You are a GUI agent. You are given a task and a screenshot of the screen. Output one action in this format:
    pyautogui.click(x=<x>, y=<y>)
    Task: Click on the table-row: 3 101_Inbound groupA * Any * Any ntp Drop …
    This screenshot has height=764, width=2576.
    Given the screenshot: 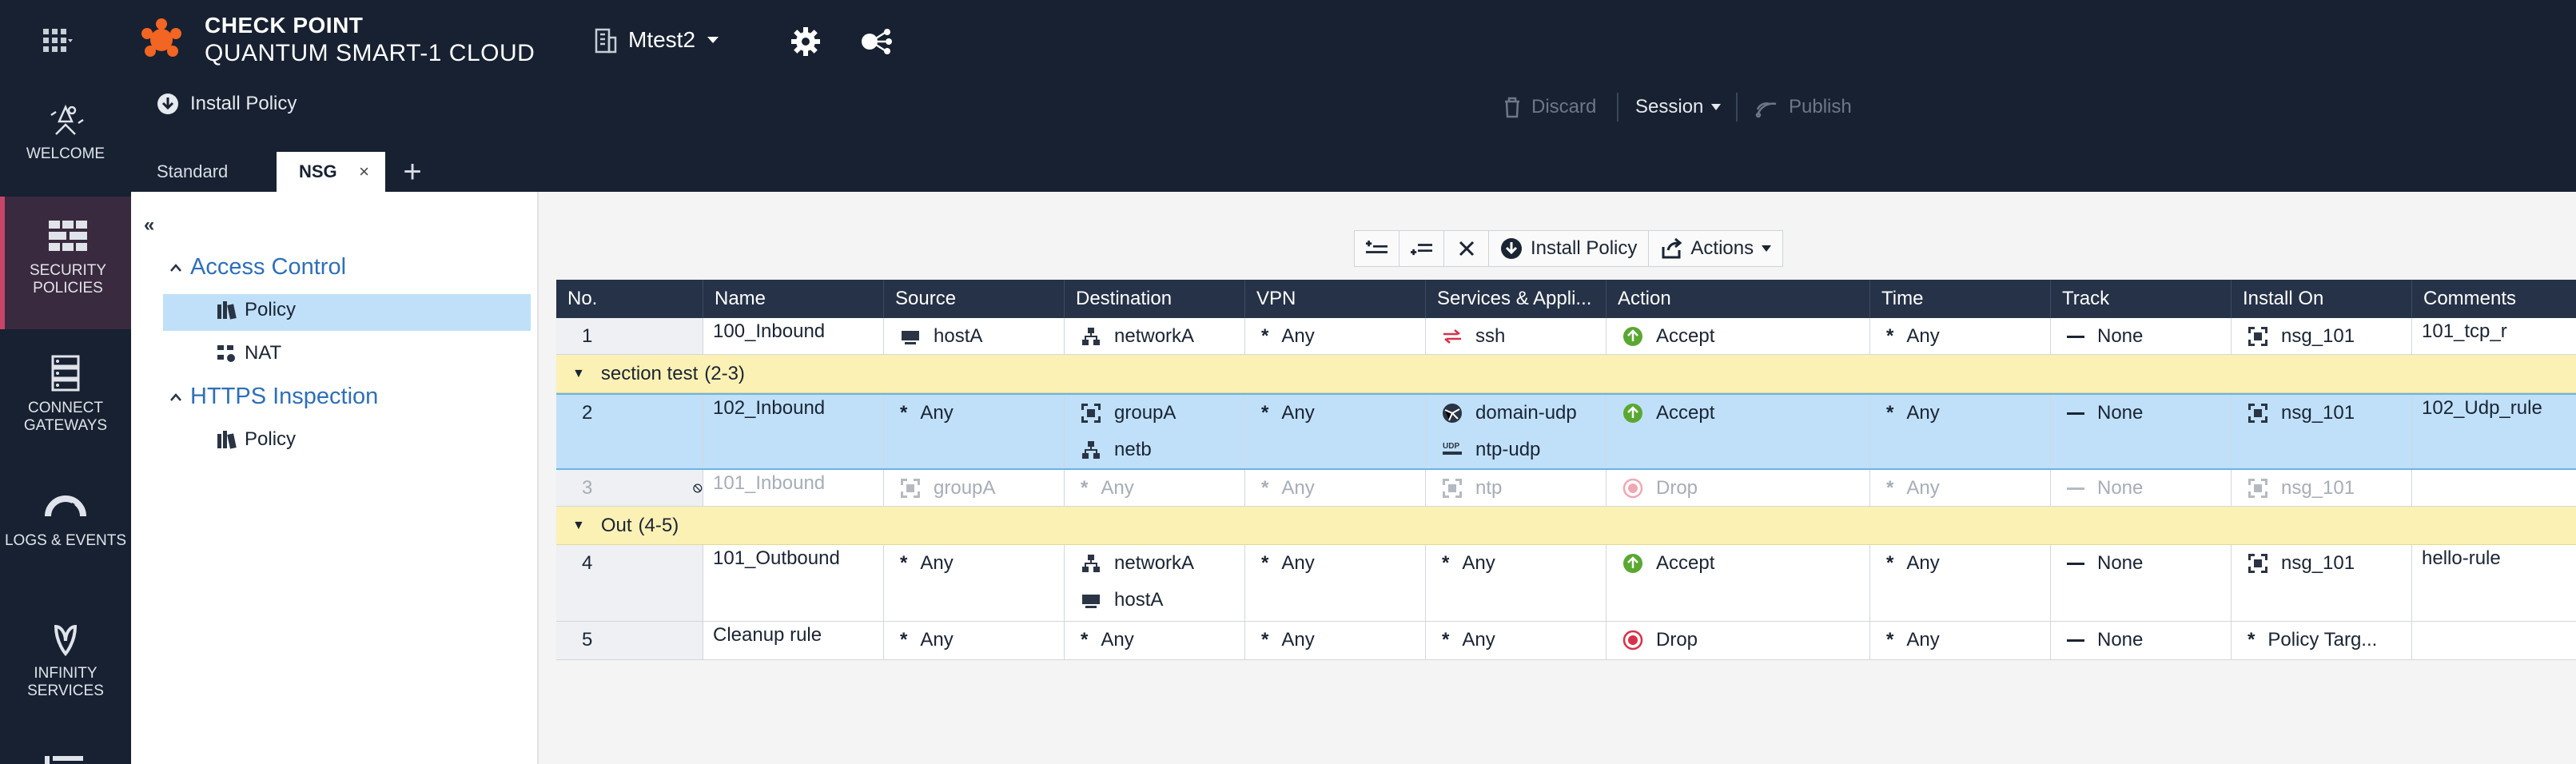 What is the action you would take?
    pyautogui.click(x=1566, y=489)
    